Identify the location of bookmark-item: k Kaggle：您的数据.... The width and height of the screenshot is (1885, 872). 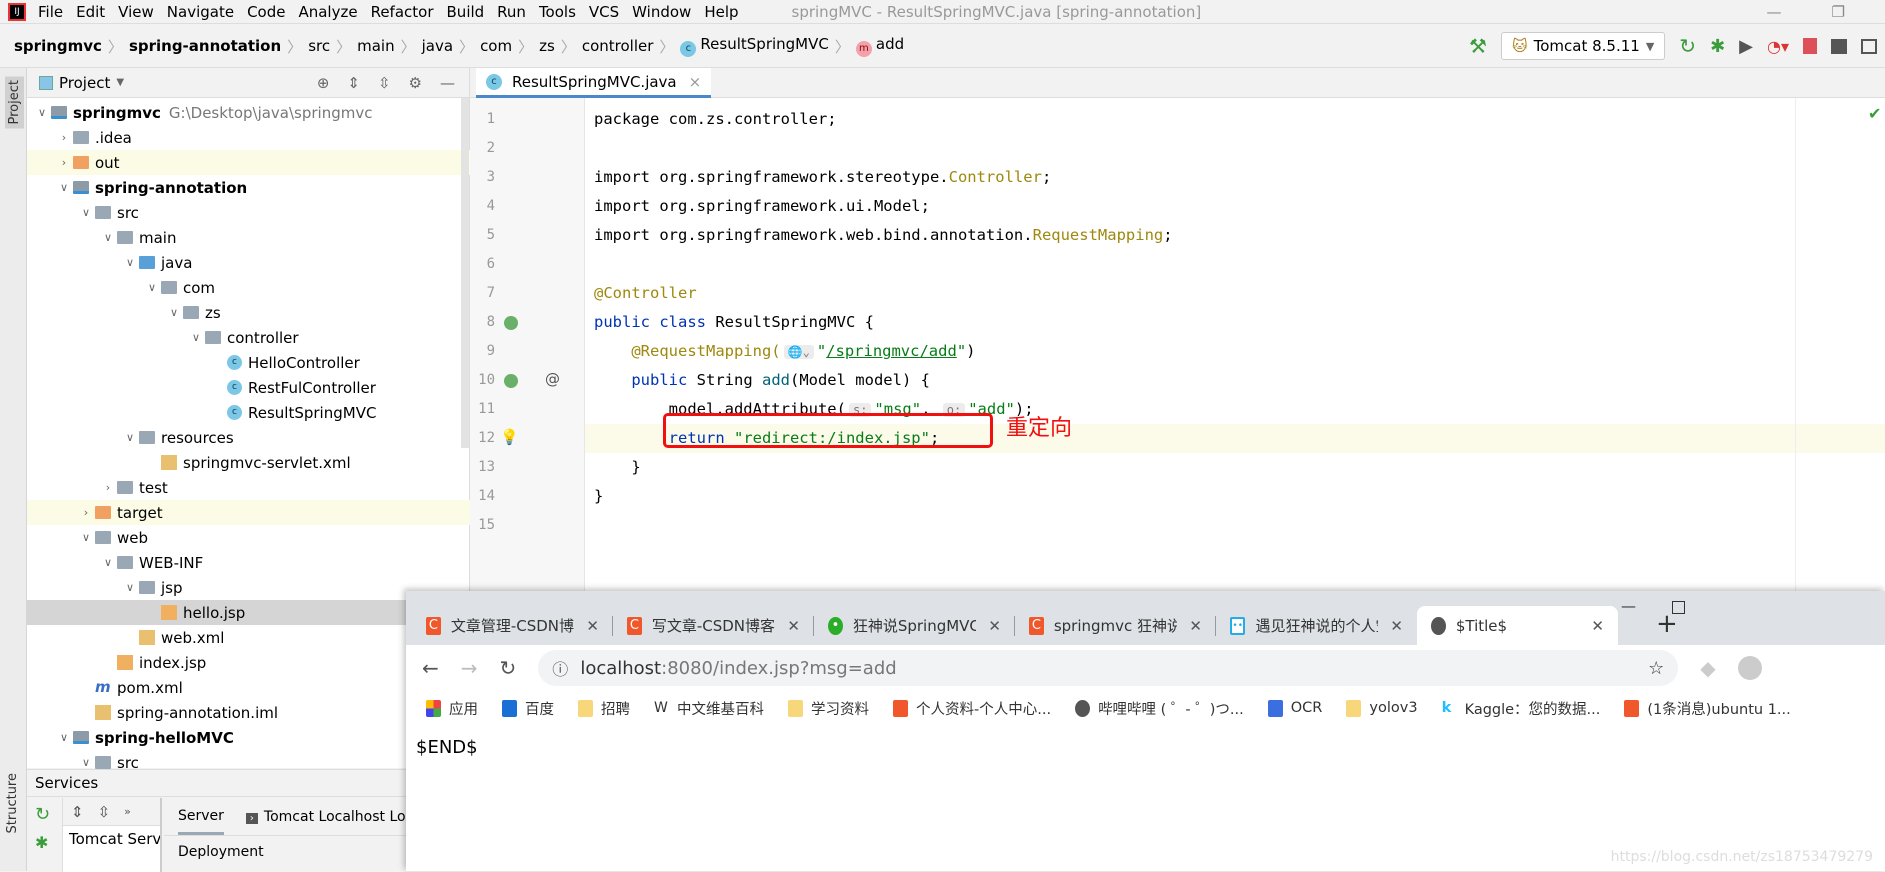
(1520, 708).